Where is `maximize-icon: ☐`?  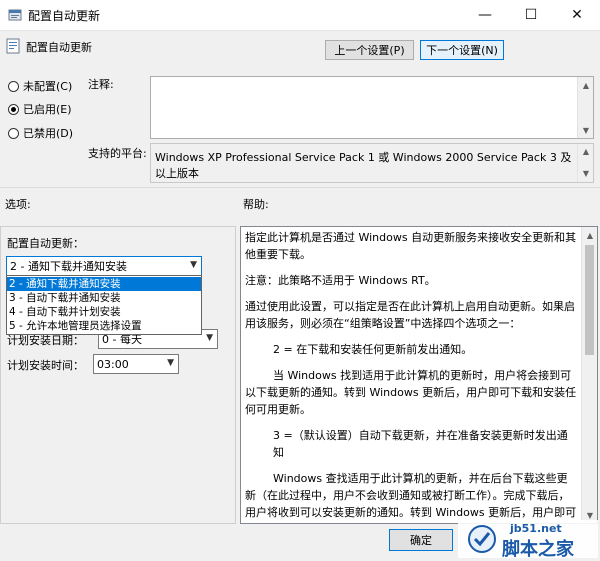 maximize-icon: ☐ is located at coordinates (531, 15).